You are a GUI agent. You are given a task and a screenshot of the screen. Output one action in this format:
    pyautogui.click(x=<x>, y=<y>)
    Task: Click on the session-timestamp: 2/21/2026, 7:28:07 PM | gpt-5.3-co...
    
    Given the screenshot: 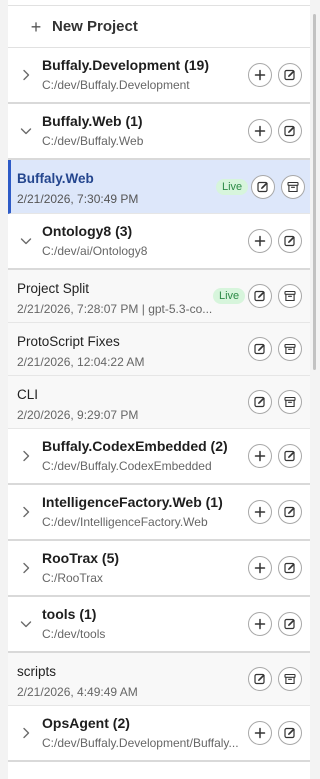 What is the action you would take?
    pyautogui.click(x=114, y=309)
    